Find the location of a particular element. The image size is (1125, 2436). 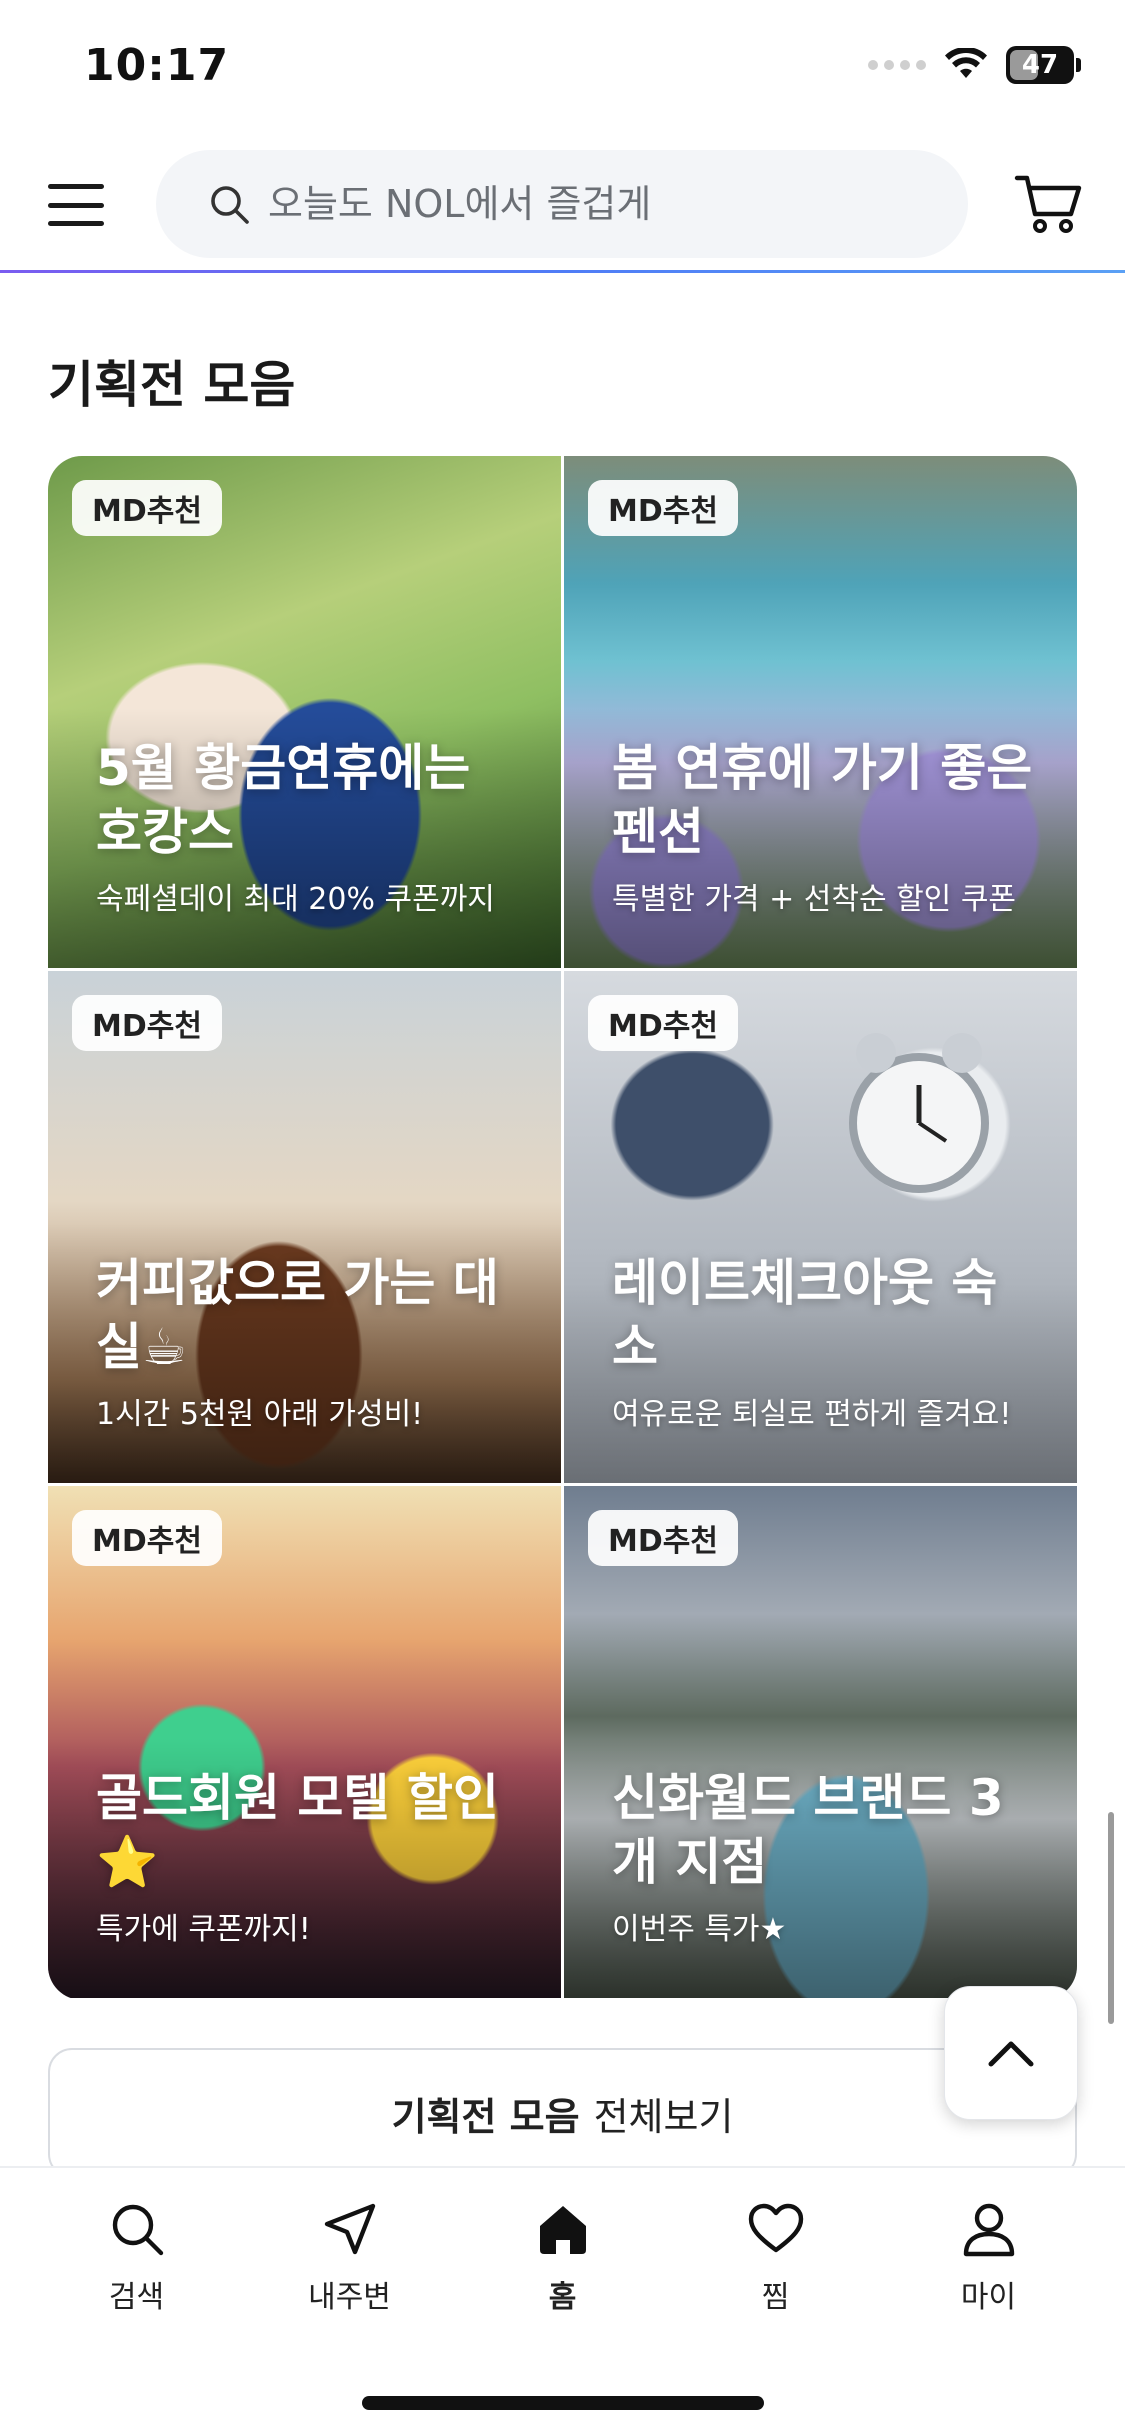

home-icon is located at coordinates (562, 2230).